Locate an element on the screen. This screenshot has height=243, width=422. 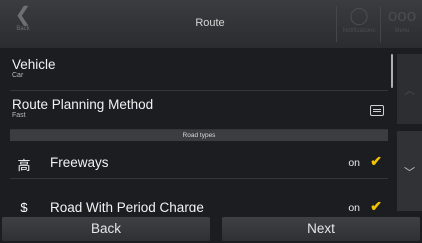
speech-bubble-icon: ◯ is located at coordinates (359, 15).